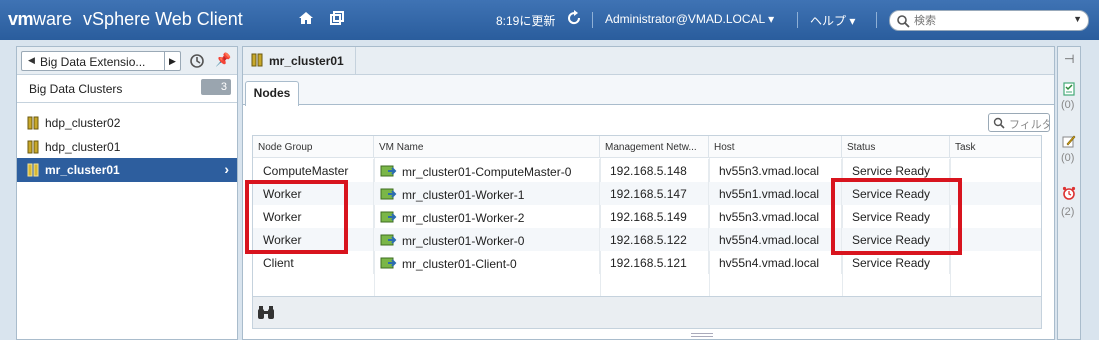 Image resolution: width=1099 pixels, height=340 pixels. Describe the element at coordinates (775, 239) in the screenshot. I see `cell-host: hv55n4.vmad.local` at that location.